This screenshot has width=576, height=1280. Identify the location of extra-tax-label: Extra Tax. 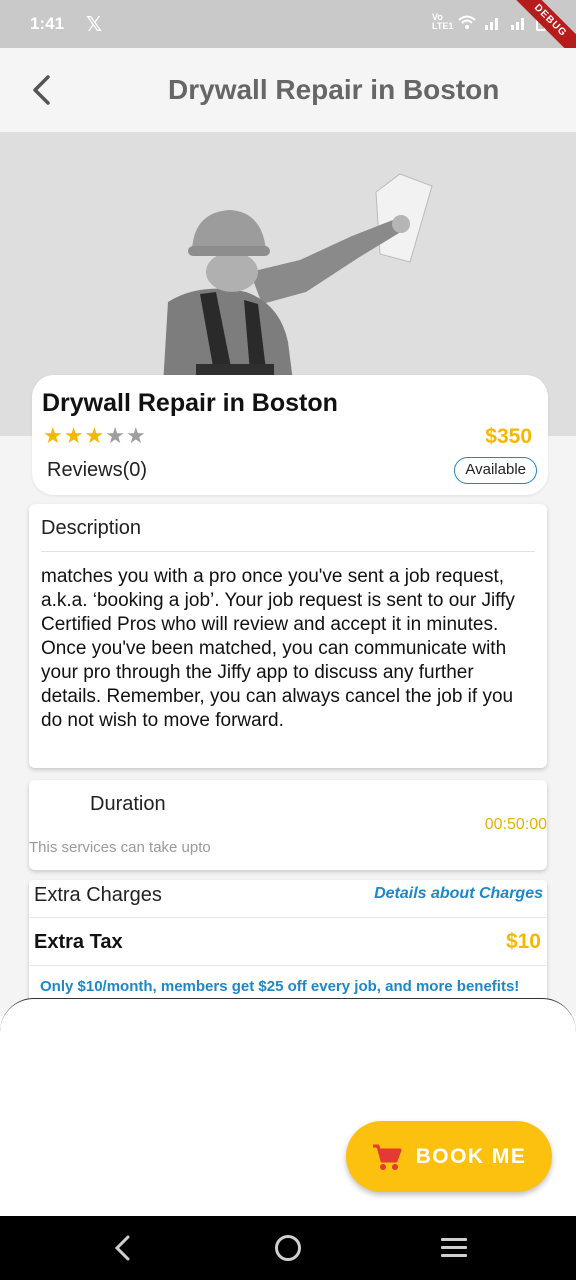
(78, 942).